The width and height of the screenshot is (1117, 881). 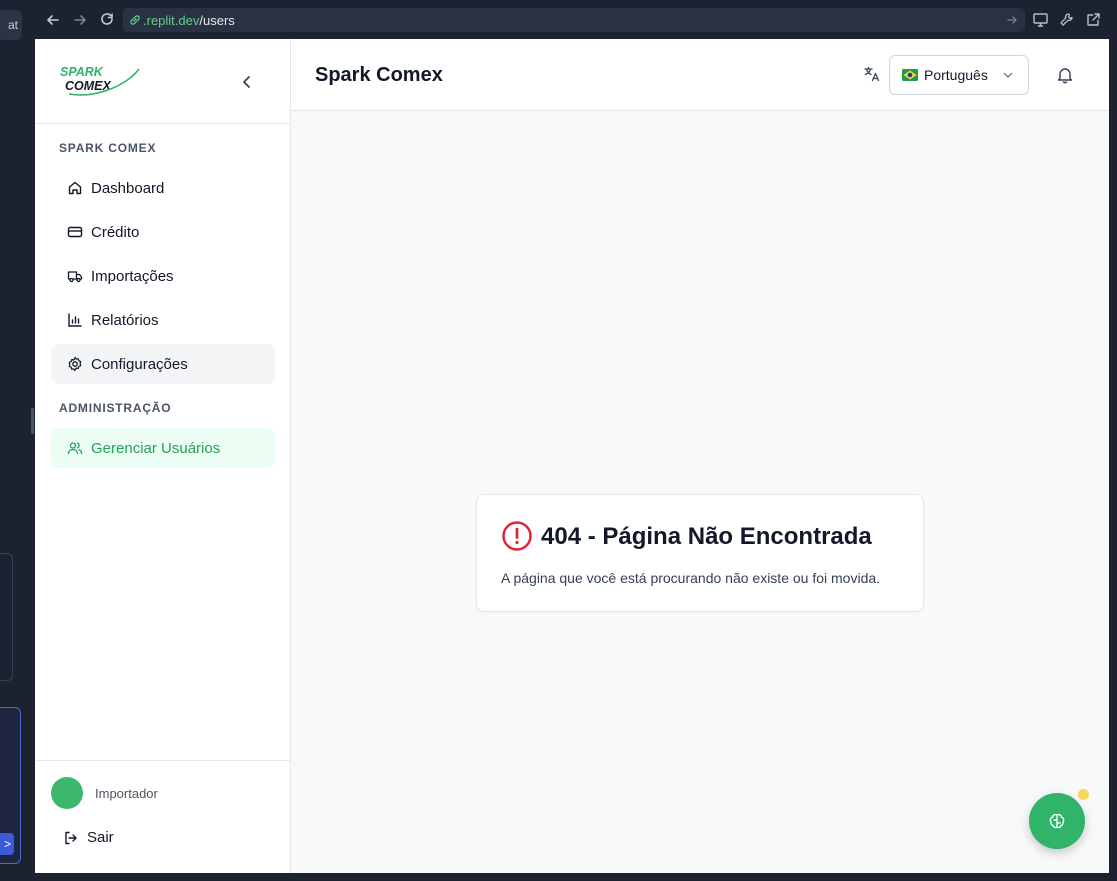 I want to click on svg-text: SPARK, so click(x=82, y=72).